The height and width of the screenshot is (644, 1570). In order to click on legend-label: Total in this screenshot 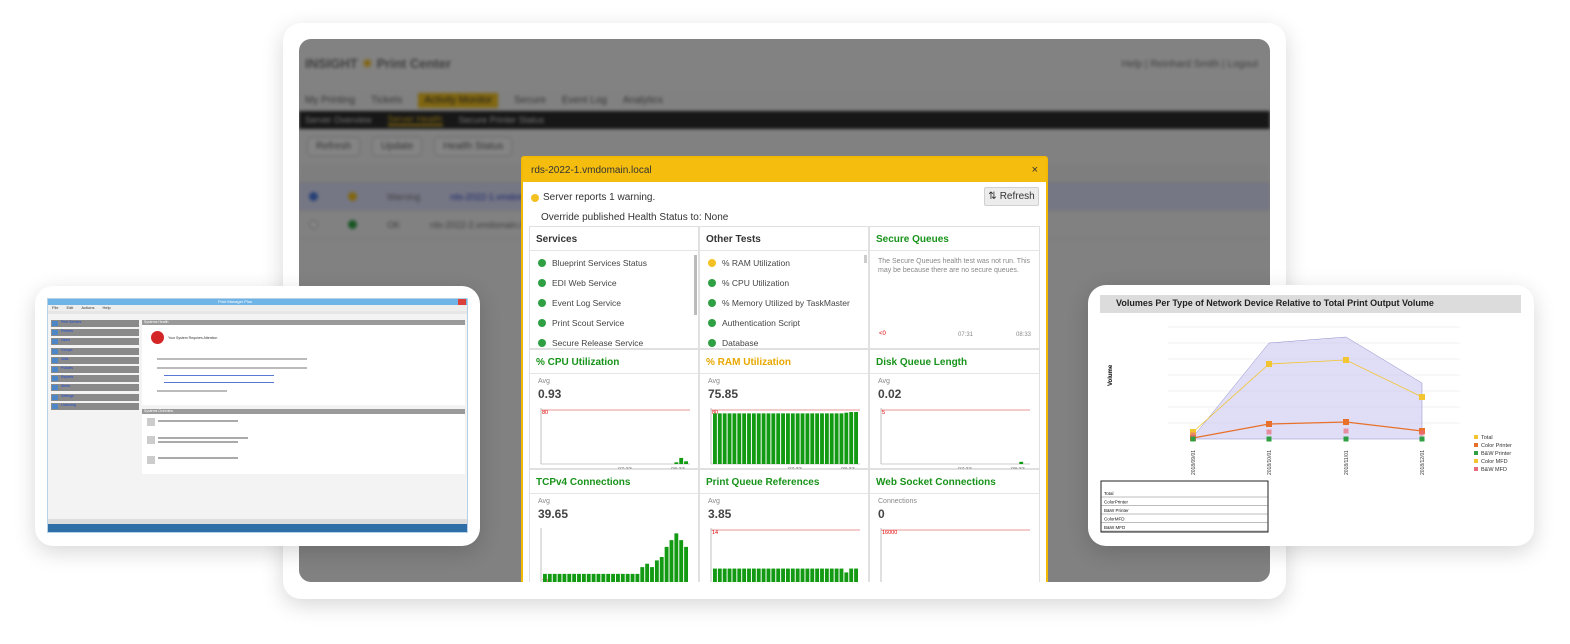, I will do `click(1487, 438)`.